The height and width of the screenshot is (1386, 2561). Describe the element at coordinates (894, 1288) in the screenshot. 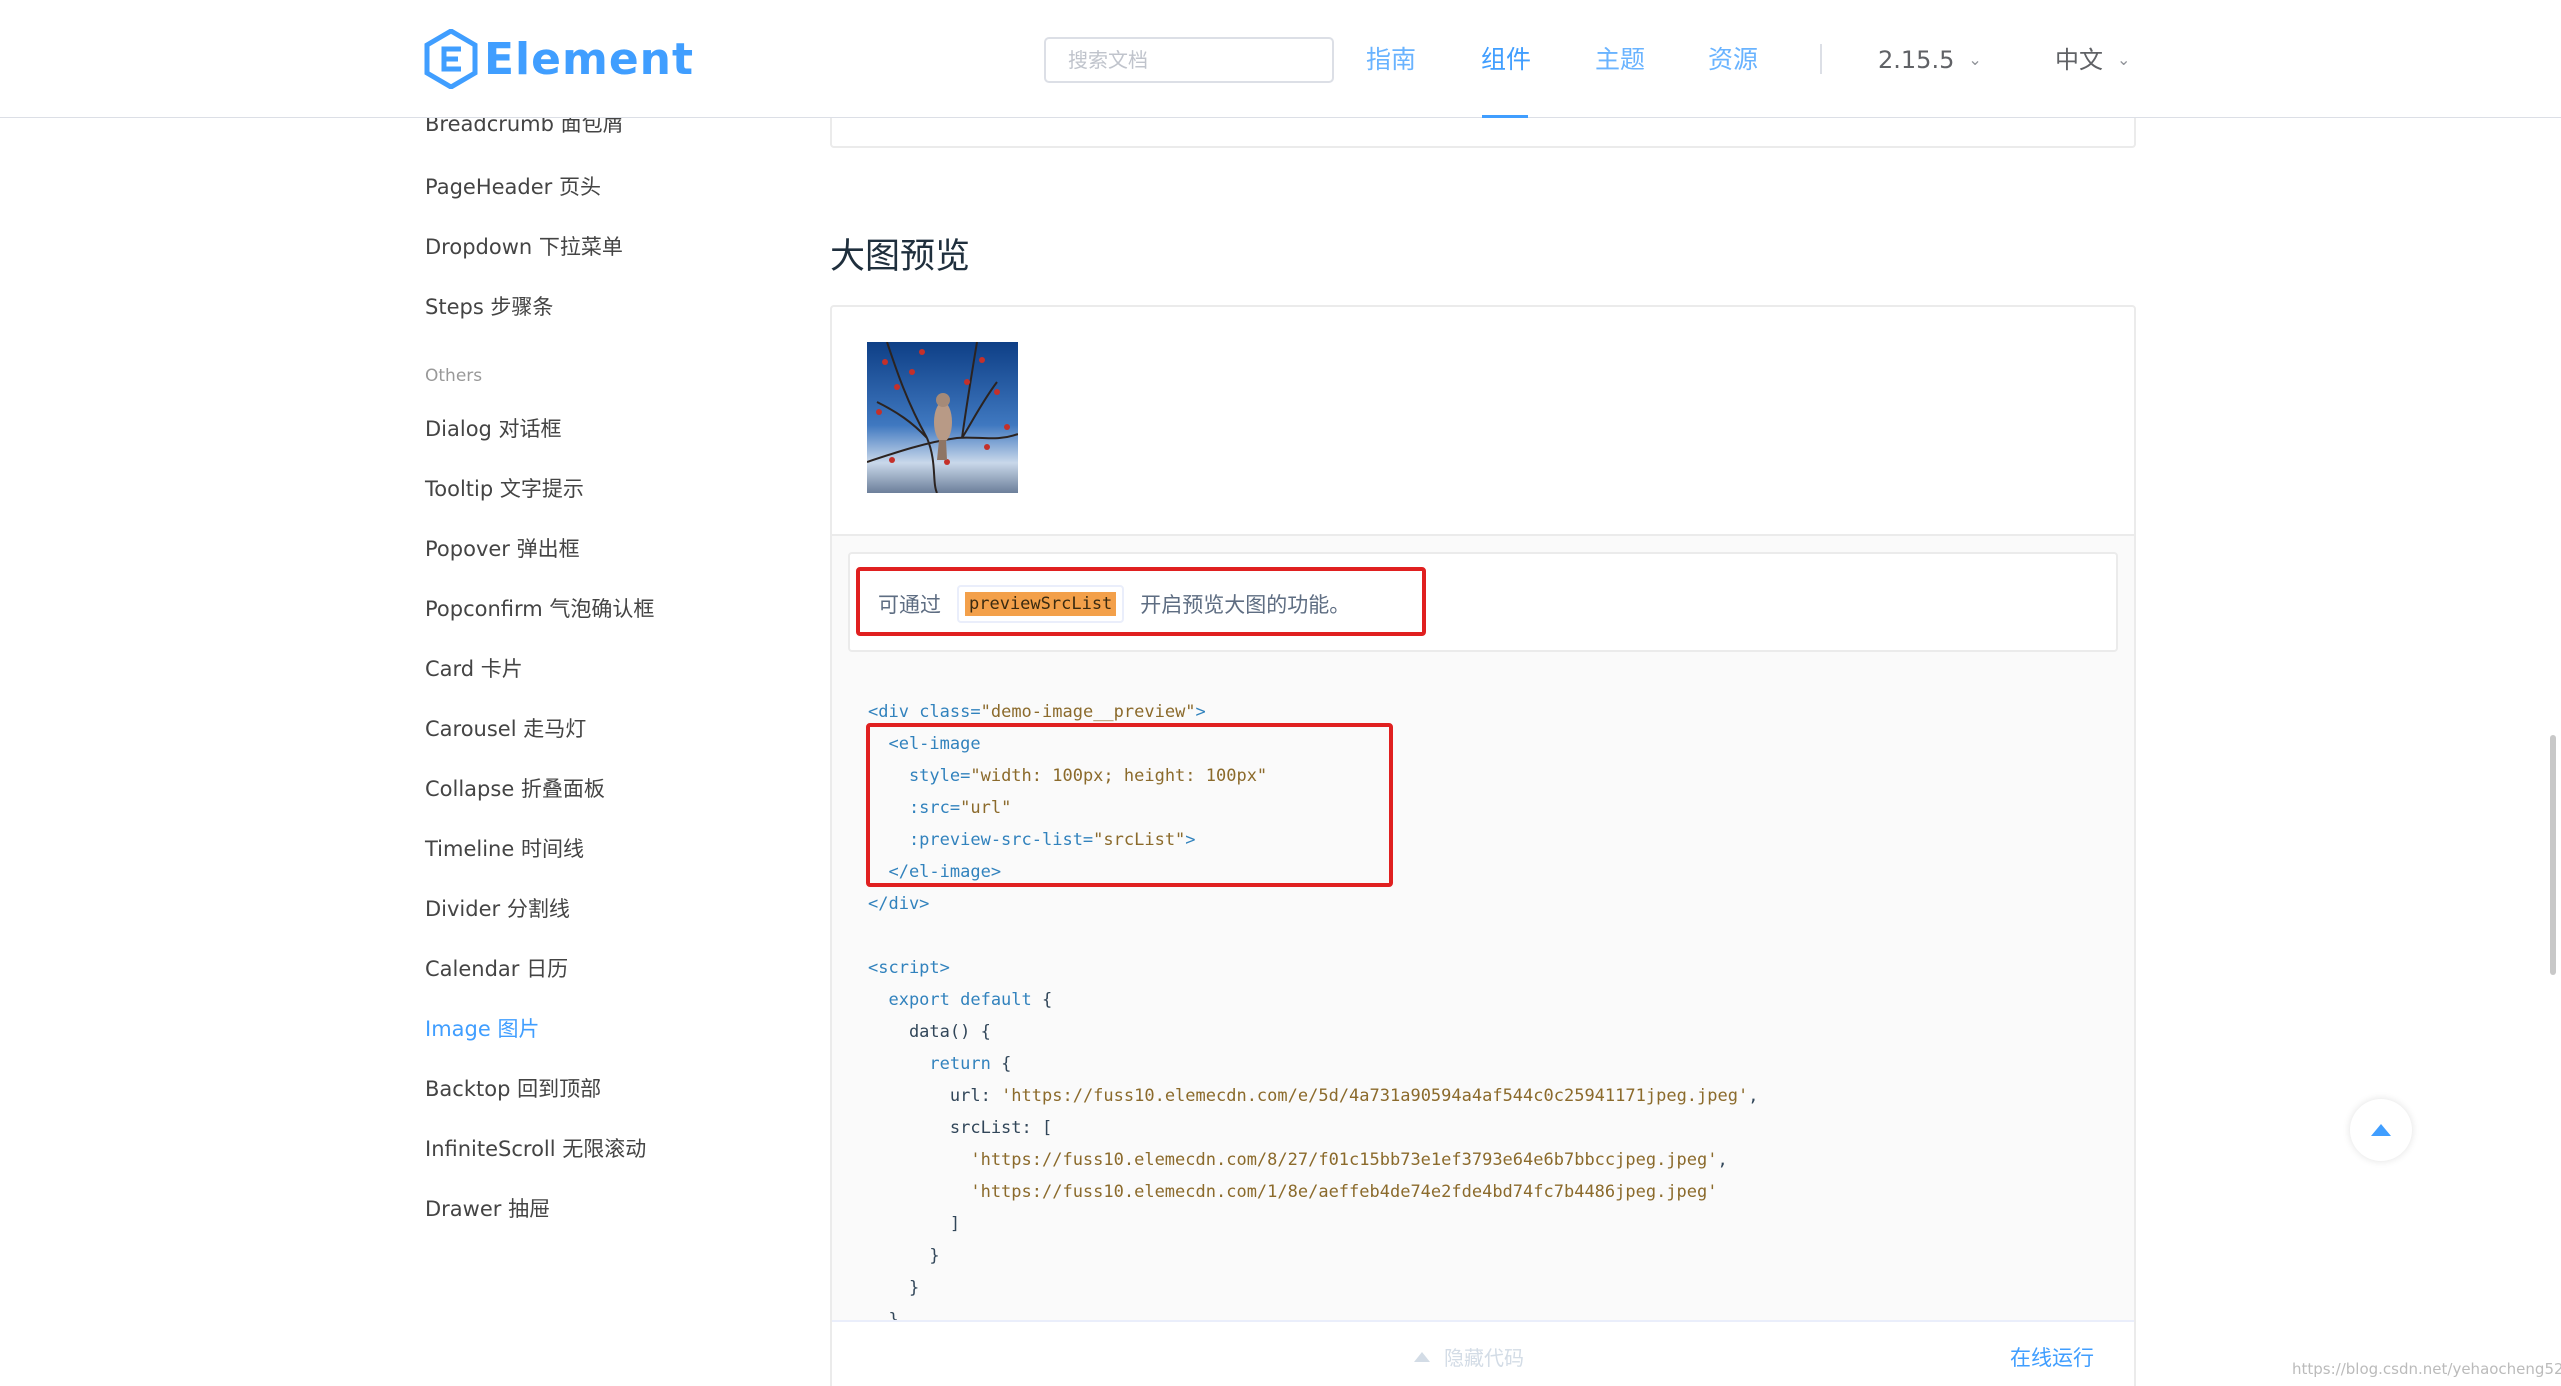

I see `code-line-19: }` at that location.